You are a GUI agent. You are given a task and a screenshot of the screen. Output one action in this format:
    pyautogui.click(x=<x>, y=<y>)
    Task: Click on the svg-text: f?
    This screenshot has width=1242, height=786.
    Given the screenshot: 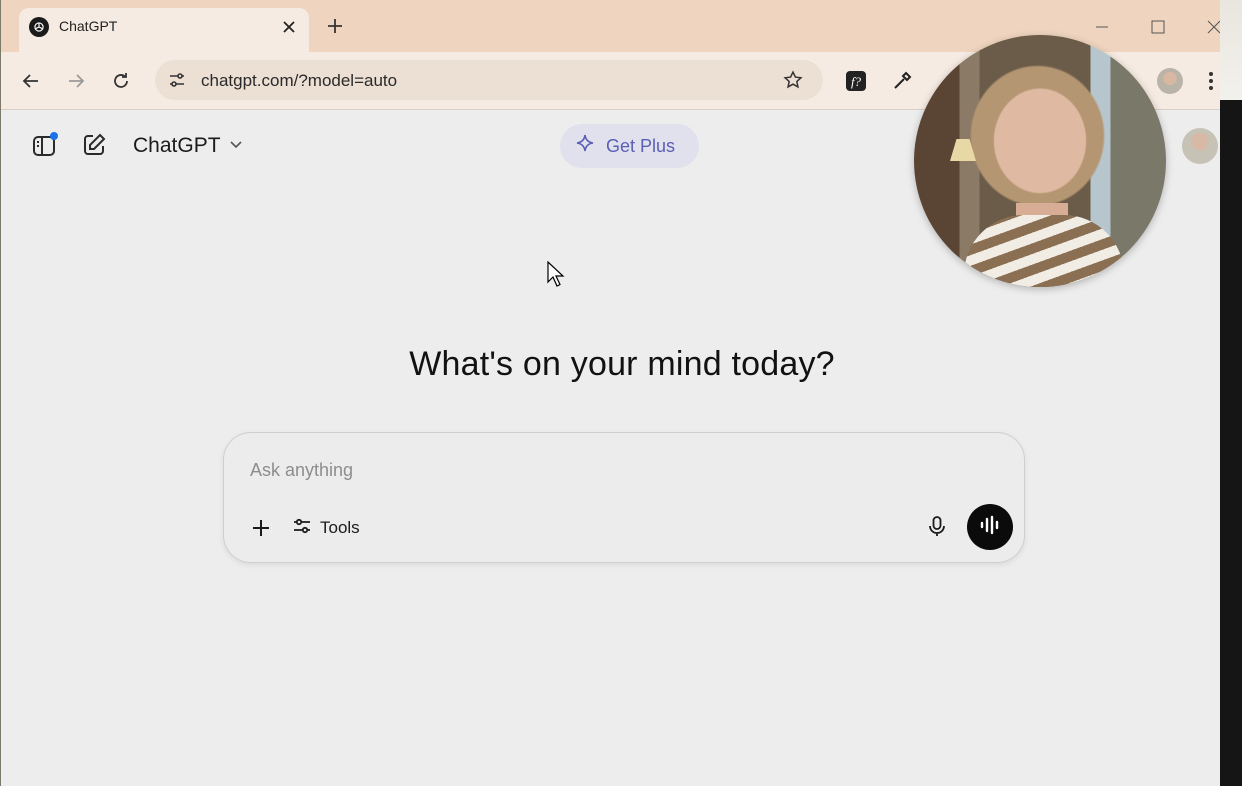 What is the action you would take?
    pyautogui.click(x=856, y=81)
    